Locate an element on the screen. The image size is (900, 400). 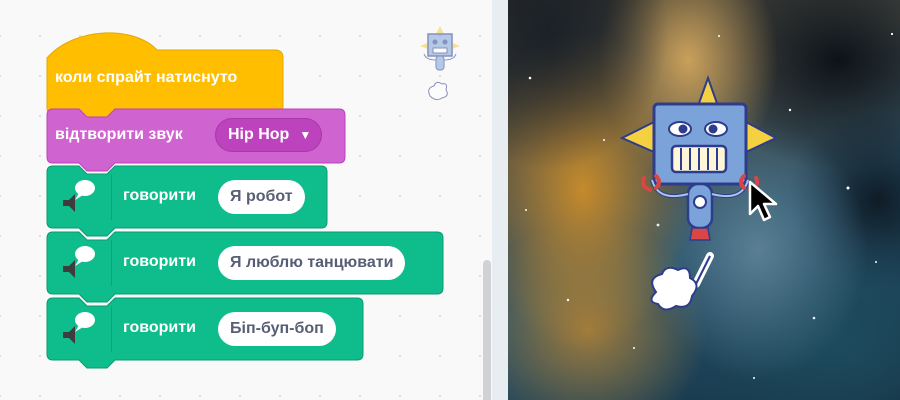
say-text-input: Я люблю танцювати is located at coordinates (312, 263).